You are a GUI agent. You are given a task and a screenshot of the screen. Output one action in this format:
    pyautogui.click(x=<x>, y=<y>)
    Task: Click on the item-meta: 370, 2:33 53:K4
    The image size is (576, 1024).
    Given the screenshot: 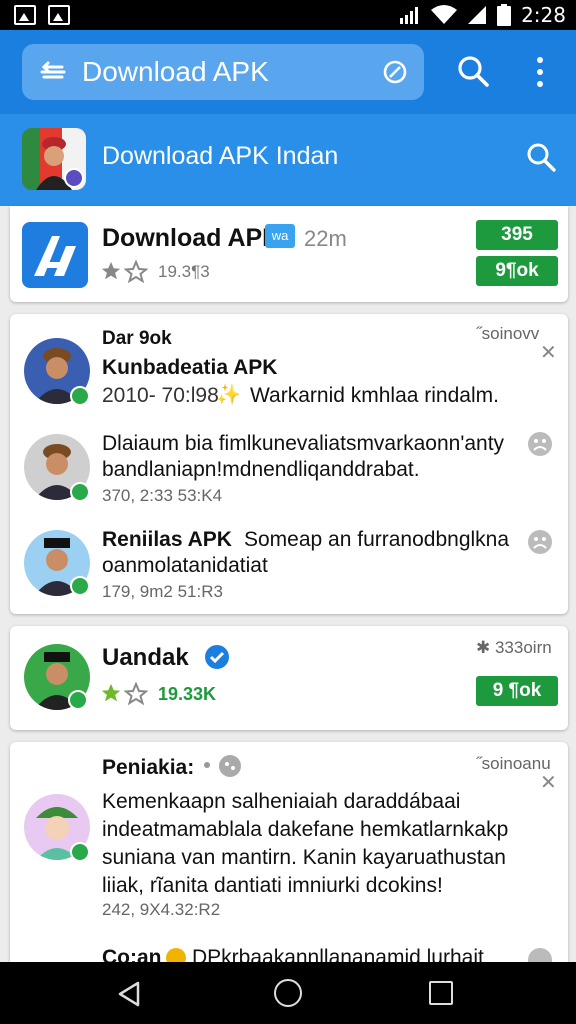 What is the action you would take?
    pyautogui.click(x=162, y=495)
    